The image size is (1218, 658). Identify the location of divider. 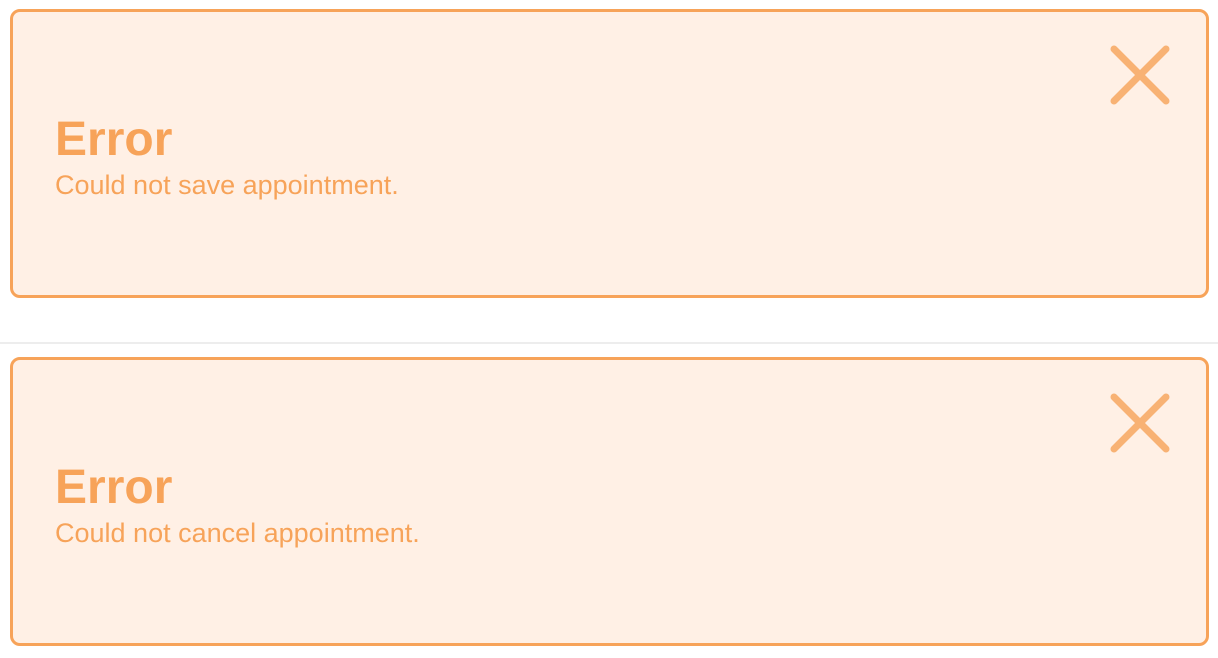
(609, 343).